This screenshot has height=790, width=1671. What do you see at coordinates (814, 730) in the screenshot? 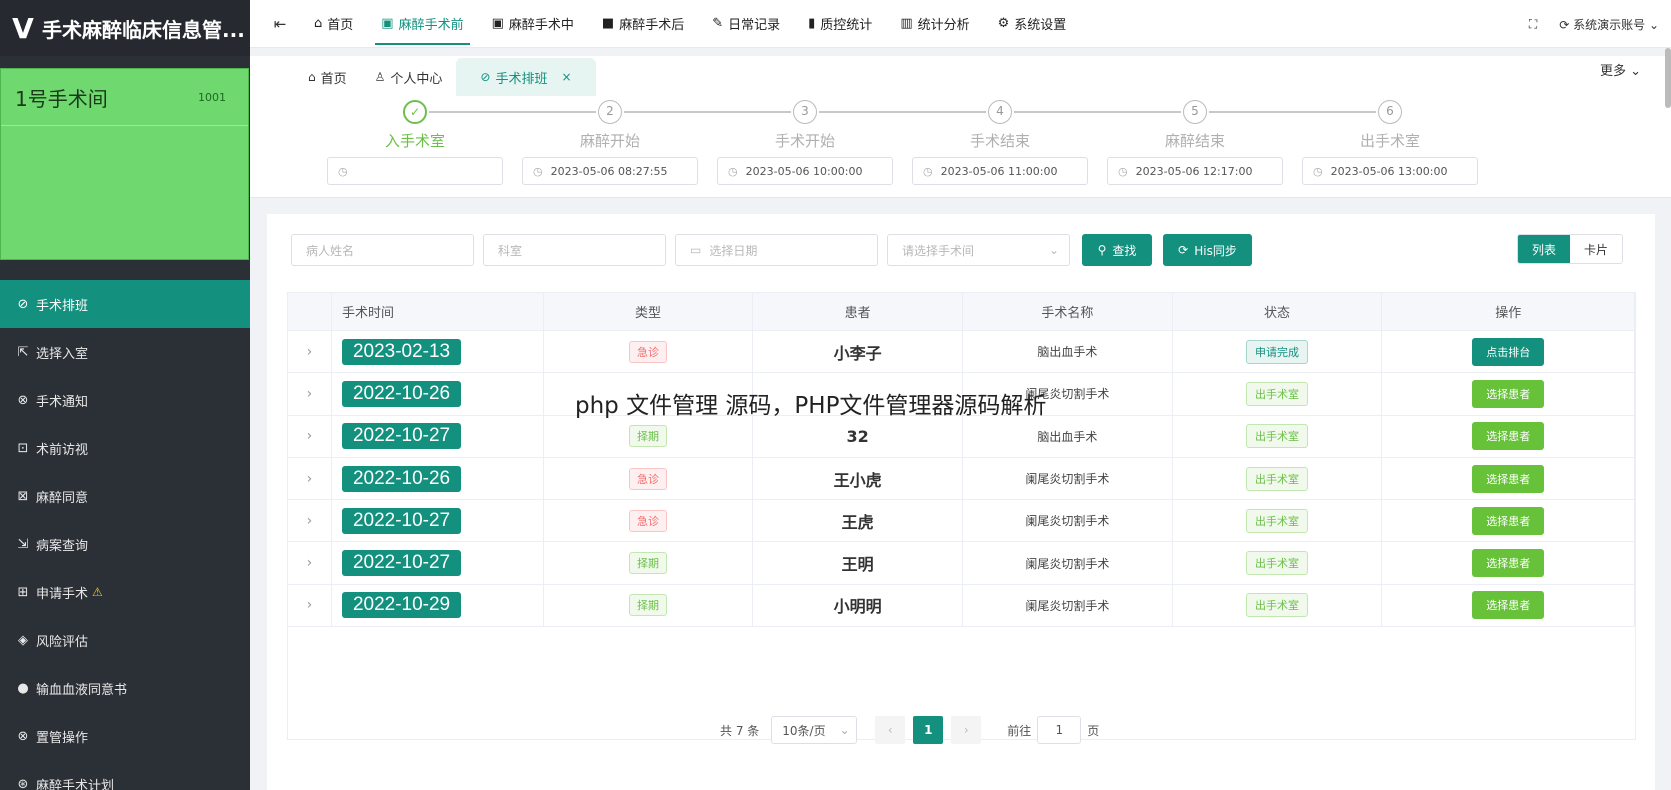
I see `page-size-select: 10条/页 ⌄` at bounding box center [814, 730].